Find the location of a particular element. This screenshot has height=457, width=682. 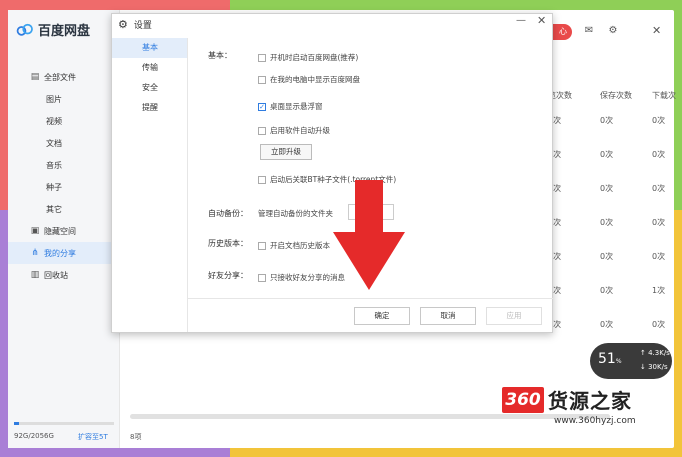

sidebar-item: 视频 is located at coordinates (64, 121).